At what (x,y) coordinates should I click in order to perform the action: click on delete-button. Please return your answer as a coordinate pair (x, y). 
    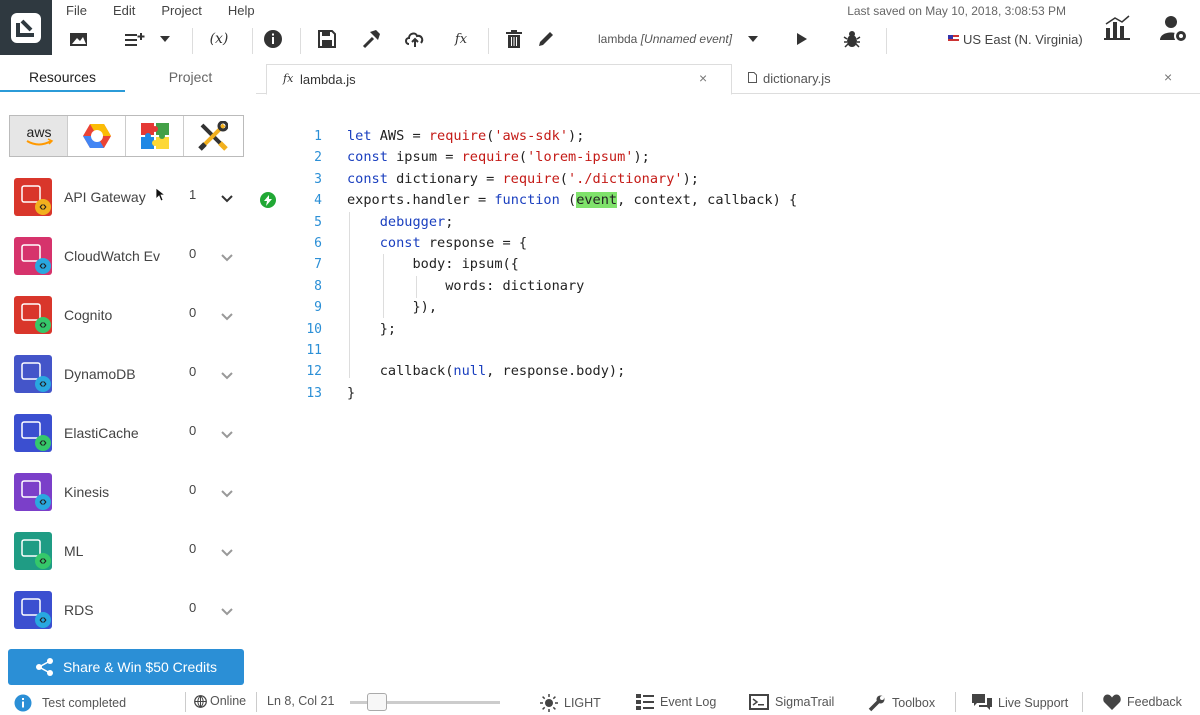
    Looking at the image, I should click on (514, 39).